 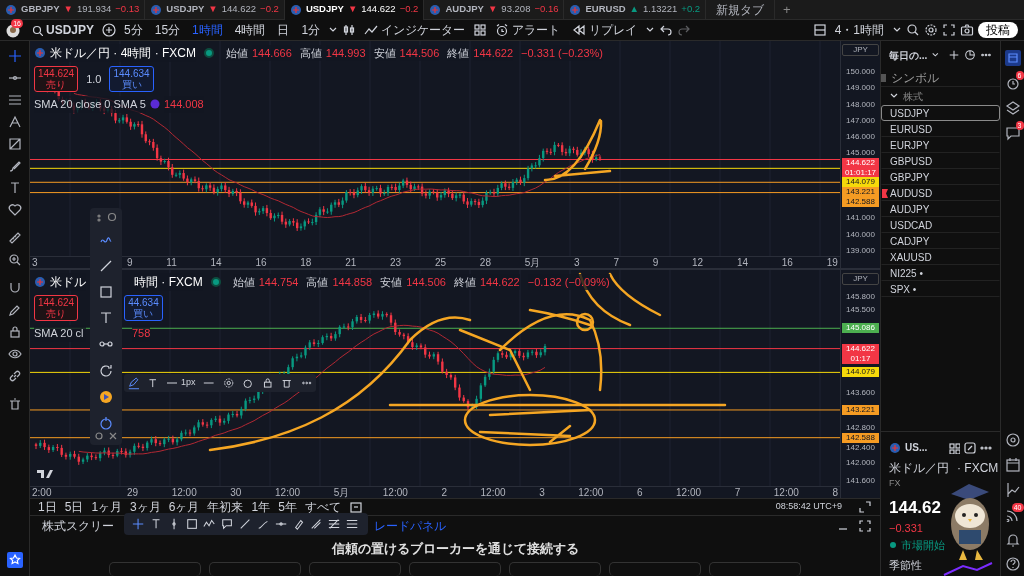 I want to click on browser-tab: 新規タブ, so click(x=741, y=10).